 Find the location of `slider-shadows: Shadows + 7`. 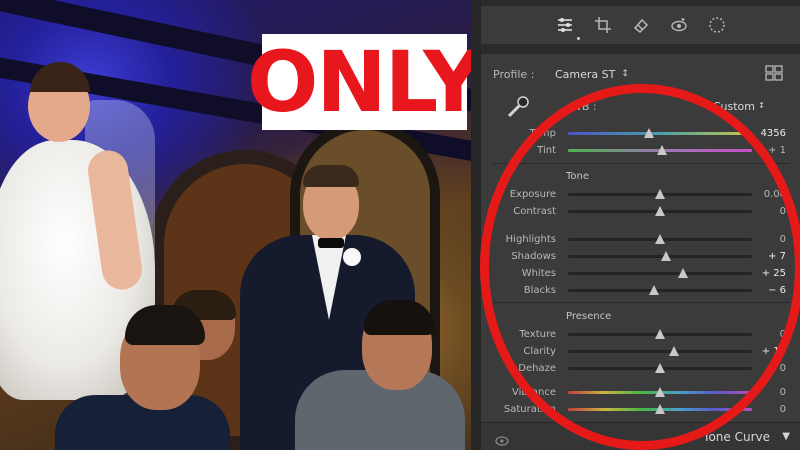

slider-shadows: Shadows + 7 is located at coordinates (640, 256).